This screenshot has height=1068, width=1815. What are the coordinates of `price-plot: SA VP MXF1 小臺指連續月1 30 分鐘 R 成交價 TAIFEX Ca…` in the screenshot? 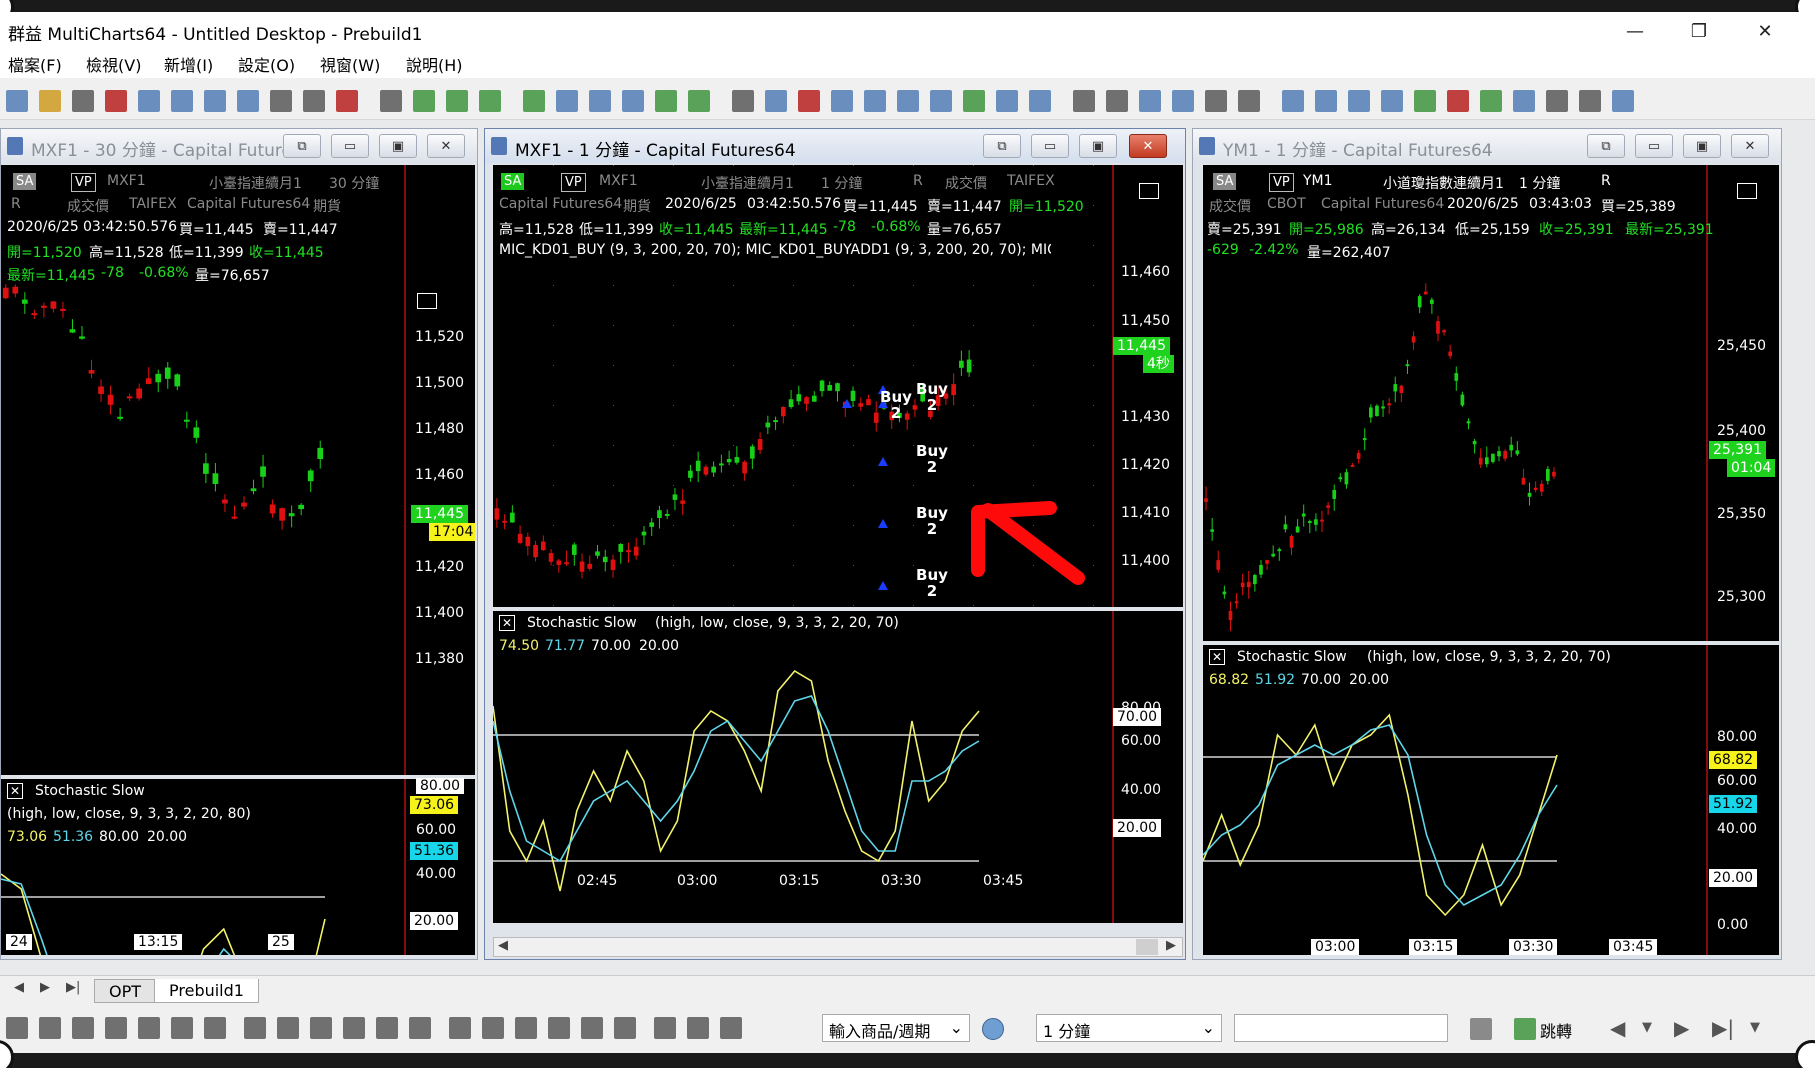 It's located at (238, 470).